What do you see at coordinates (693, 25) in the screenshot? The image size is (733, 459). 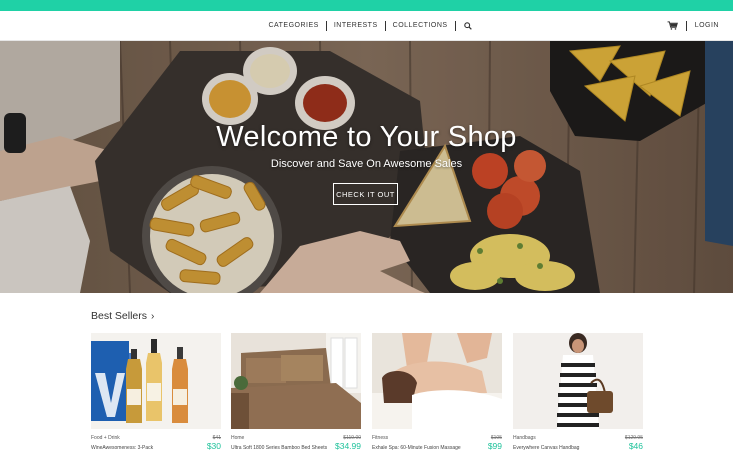 I see `nav-right: LOGIN` at bounding box center [693, 25].